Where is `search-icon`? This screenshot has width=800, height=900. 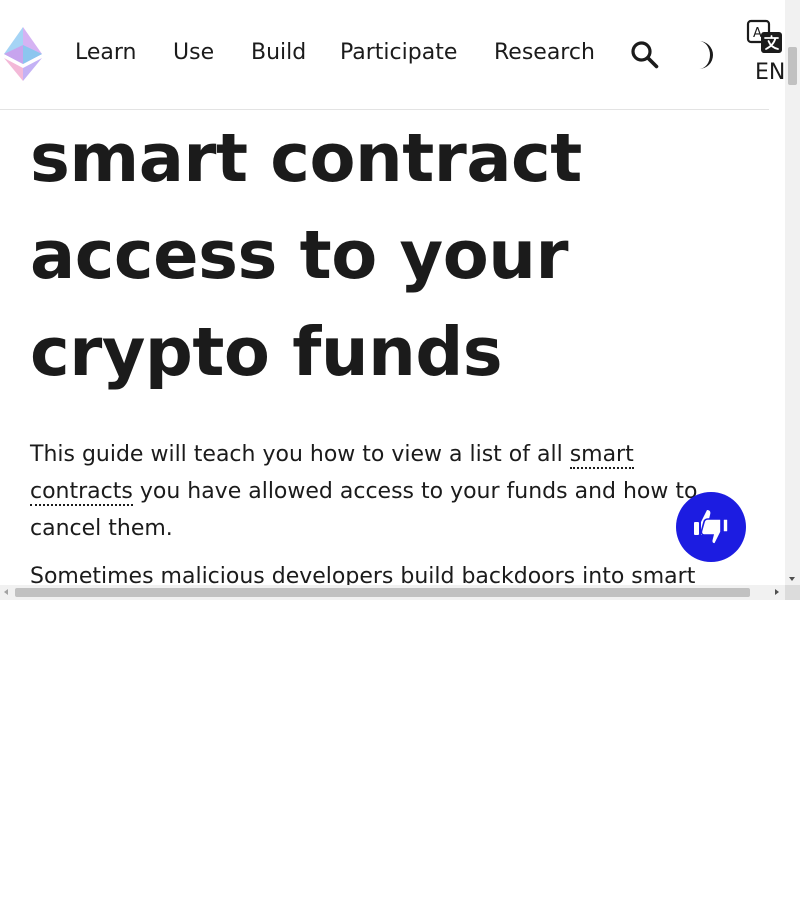
search-icon is located at coordinates (644, 54).